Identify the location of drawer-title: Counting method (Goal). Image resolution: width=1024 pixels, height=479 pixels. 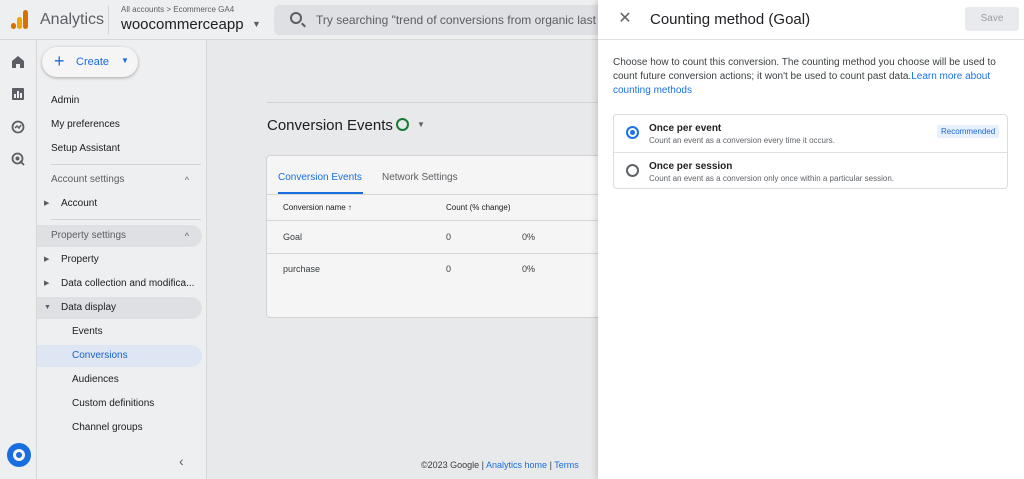
(730, 19).